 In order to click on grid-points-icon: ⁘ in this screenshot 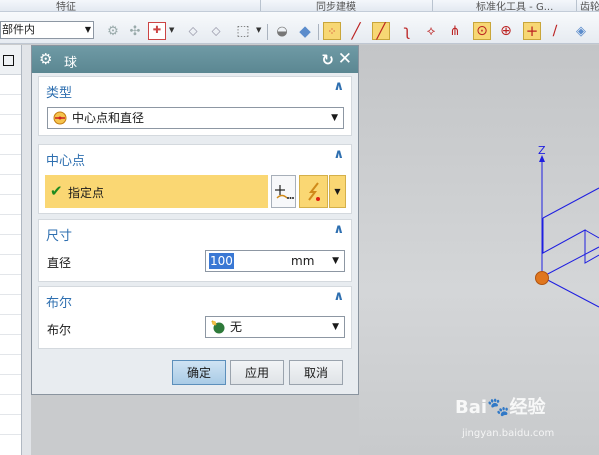, I will do `click(332, 31)`.